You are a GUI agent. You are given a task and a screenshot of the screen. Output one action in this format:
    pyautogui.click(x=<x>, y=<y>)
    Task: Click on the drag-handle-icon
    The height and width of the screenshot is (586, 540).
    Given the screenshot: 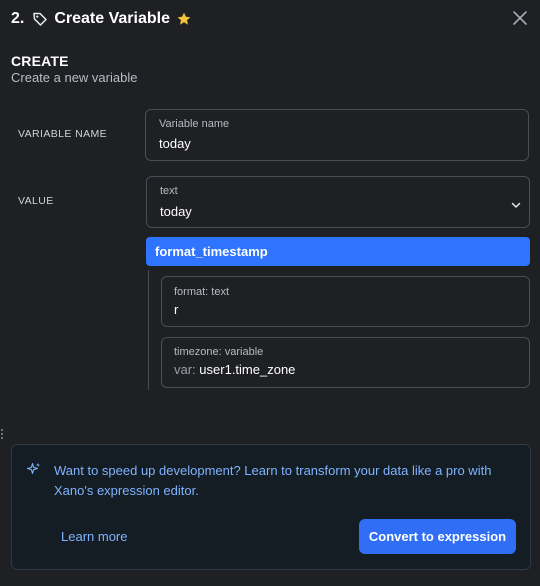 What is the action you would take?
    pyautogui.click(x=2, y=434)
    